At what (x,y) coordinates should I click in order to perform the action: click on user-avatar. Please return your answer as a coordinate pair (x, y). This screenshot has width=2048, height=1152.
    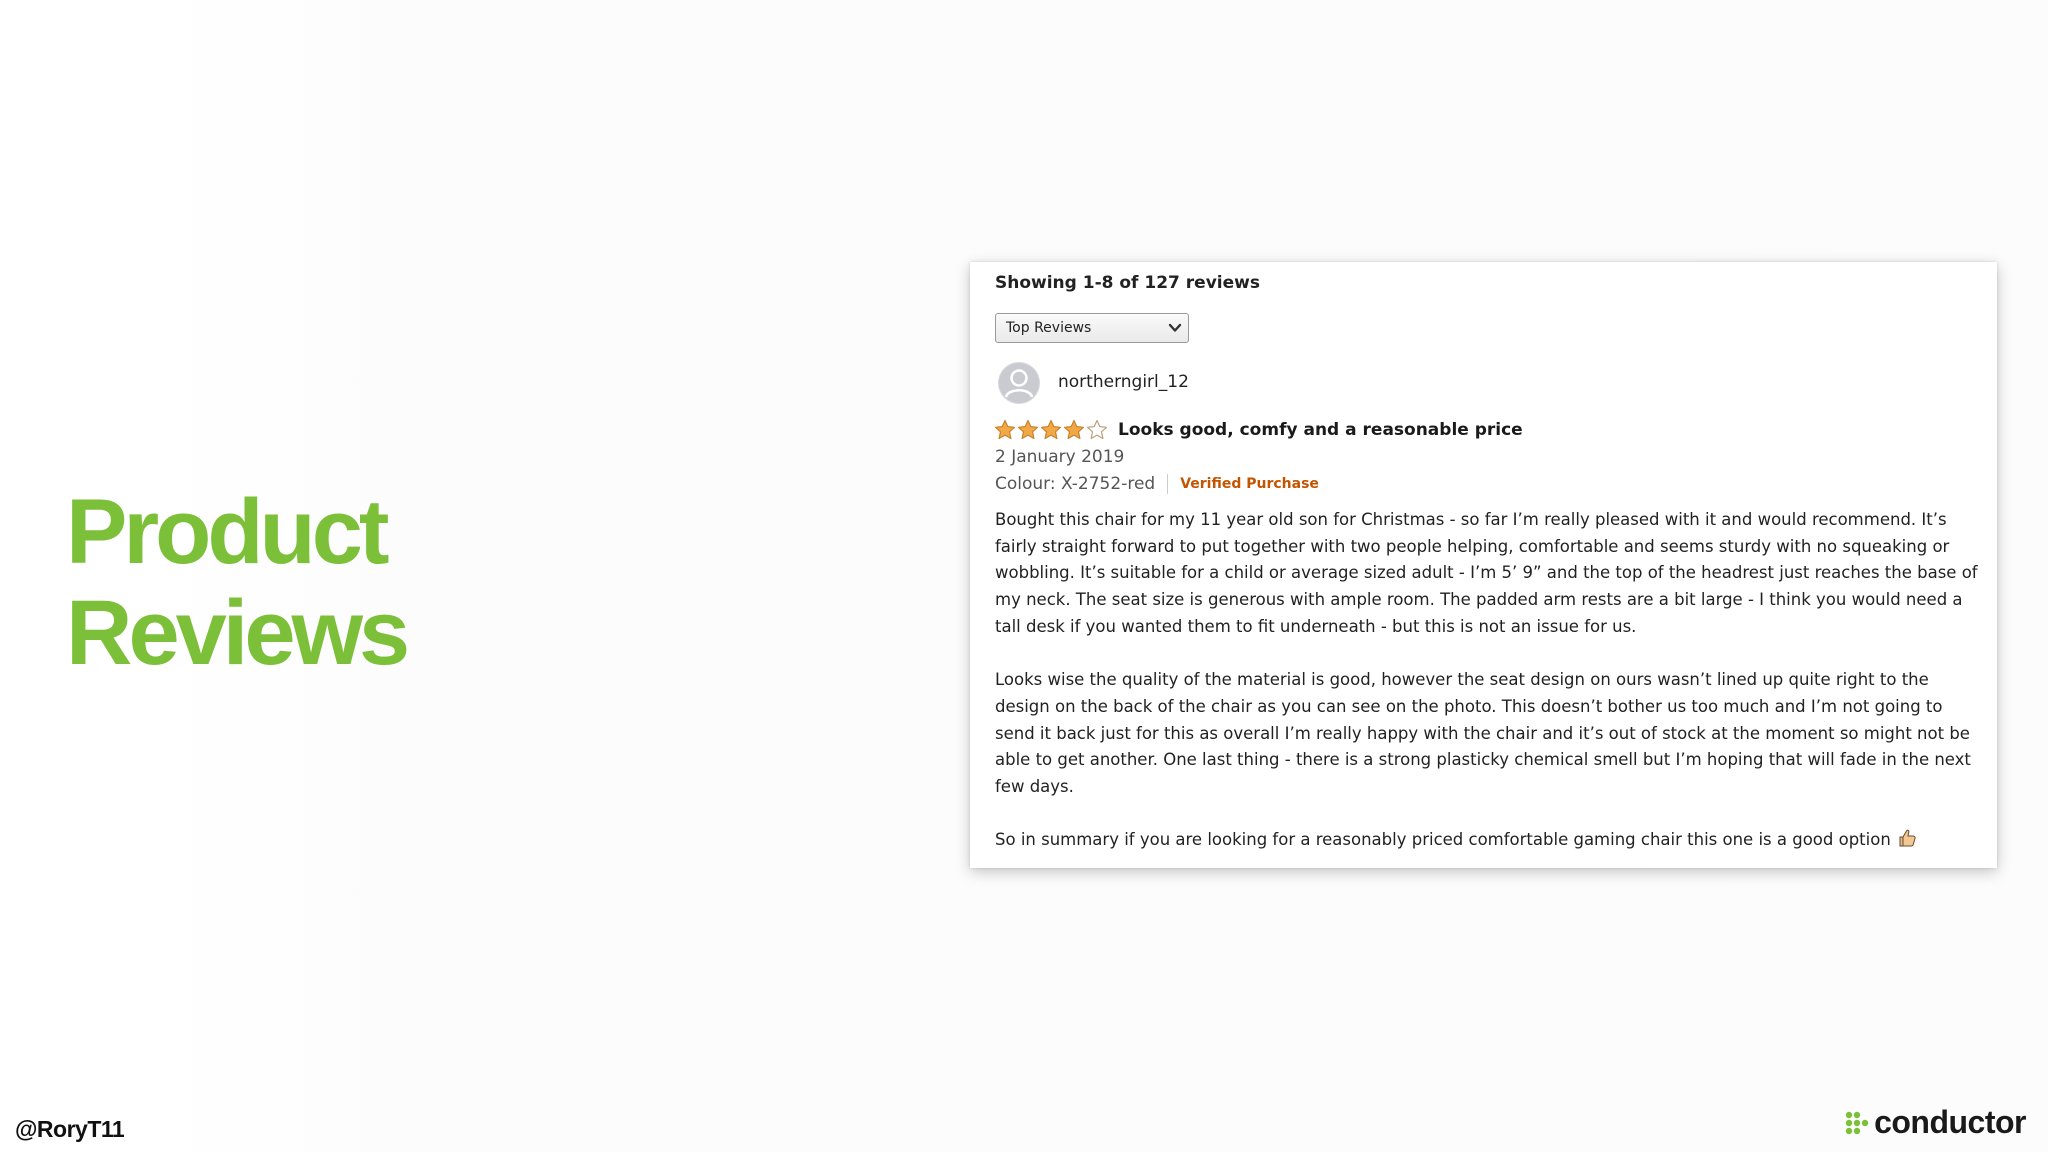
    Looking at the image, I should click on (1019, 383).